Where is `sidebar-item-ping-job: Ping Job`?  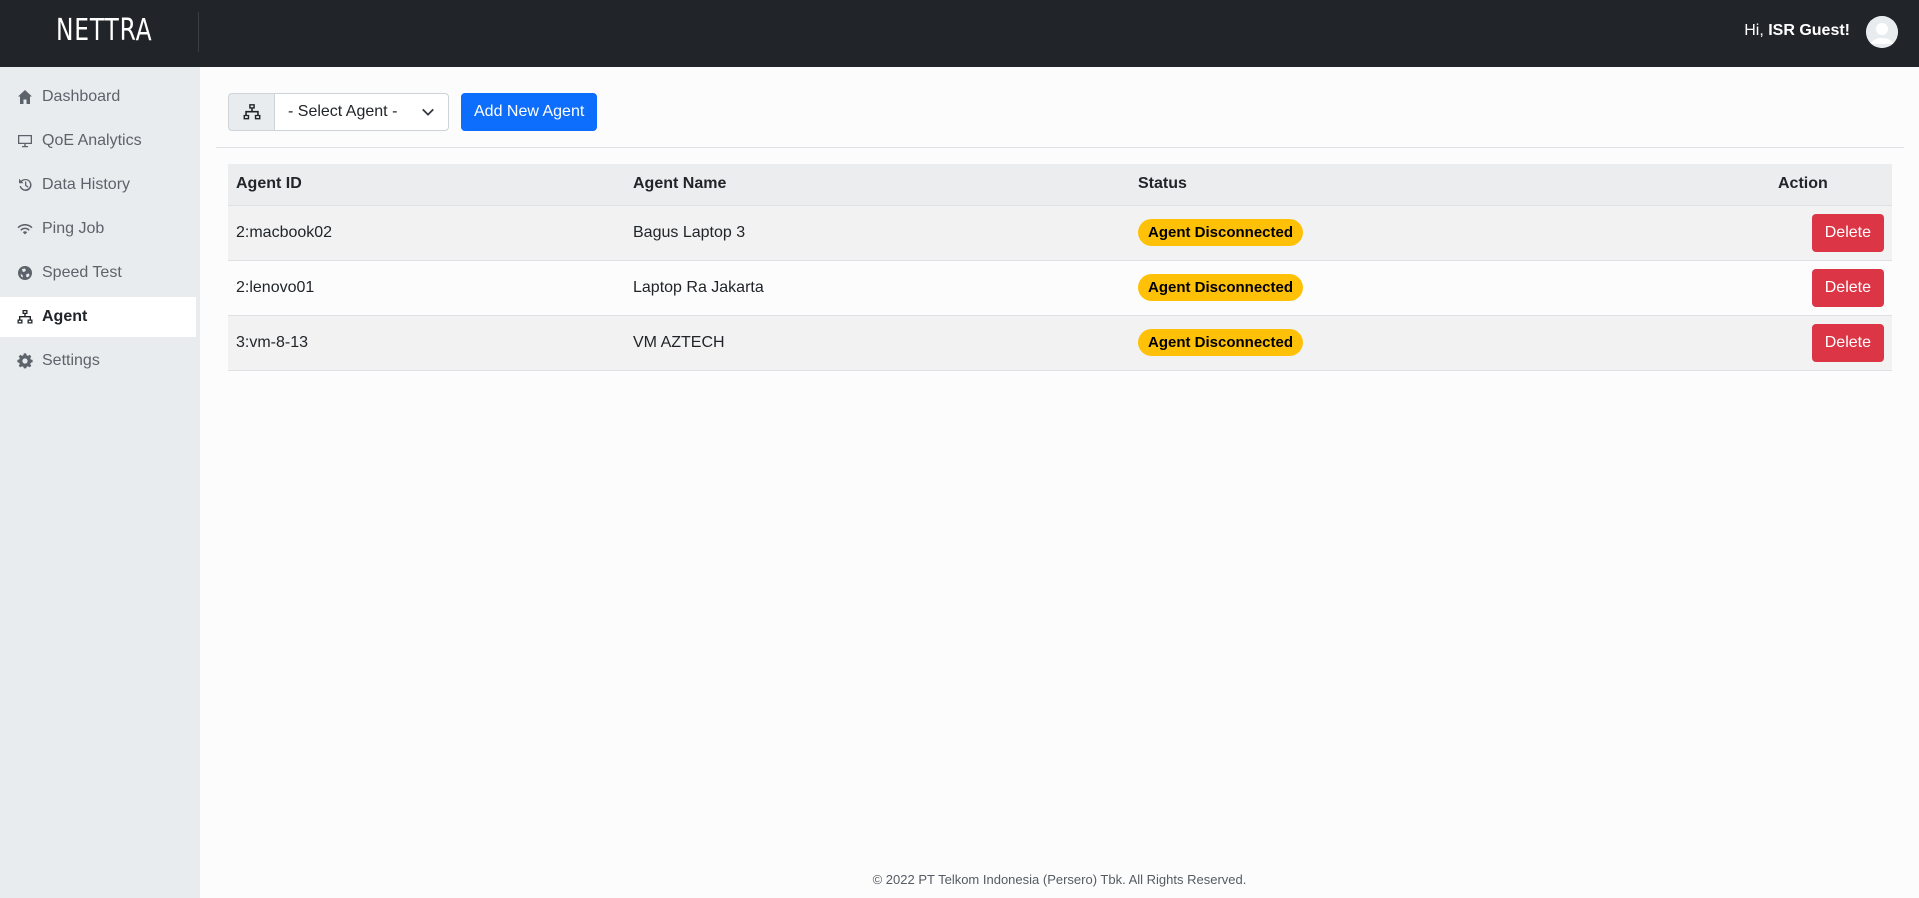 sidebar-item-ping-job: Ping Job is located at coordinates (98, 229).